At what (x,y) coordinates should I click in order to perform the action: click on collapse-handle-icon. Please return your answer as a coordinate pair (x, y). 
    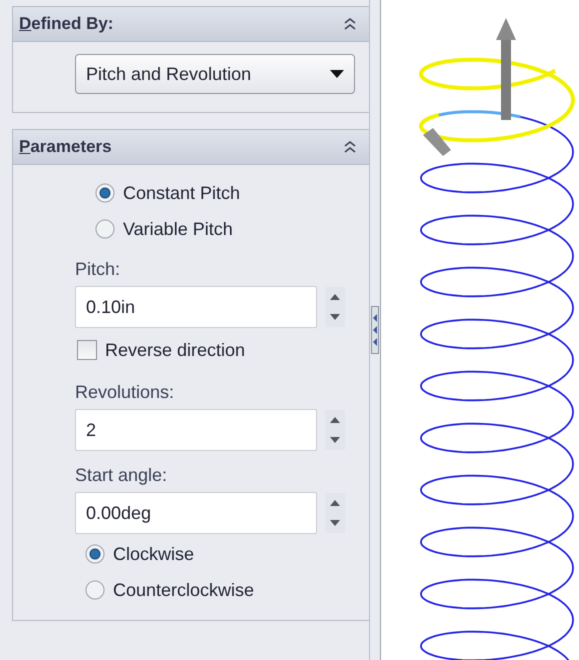
    Looking at the image, I should click on (375, 330).